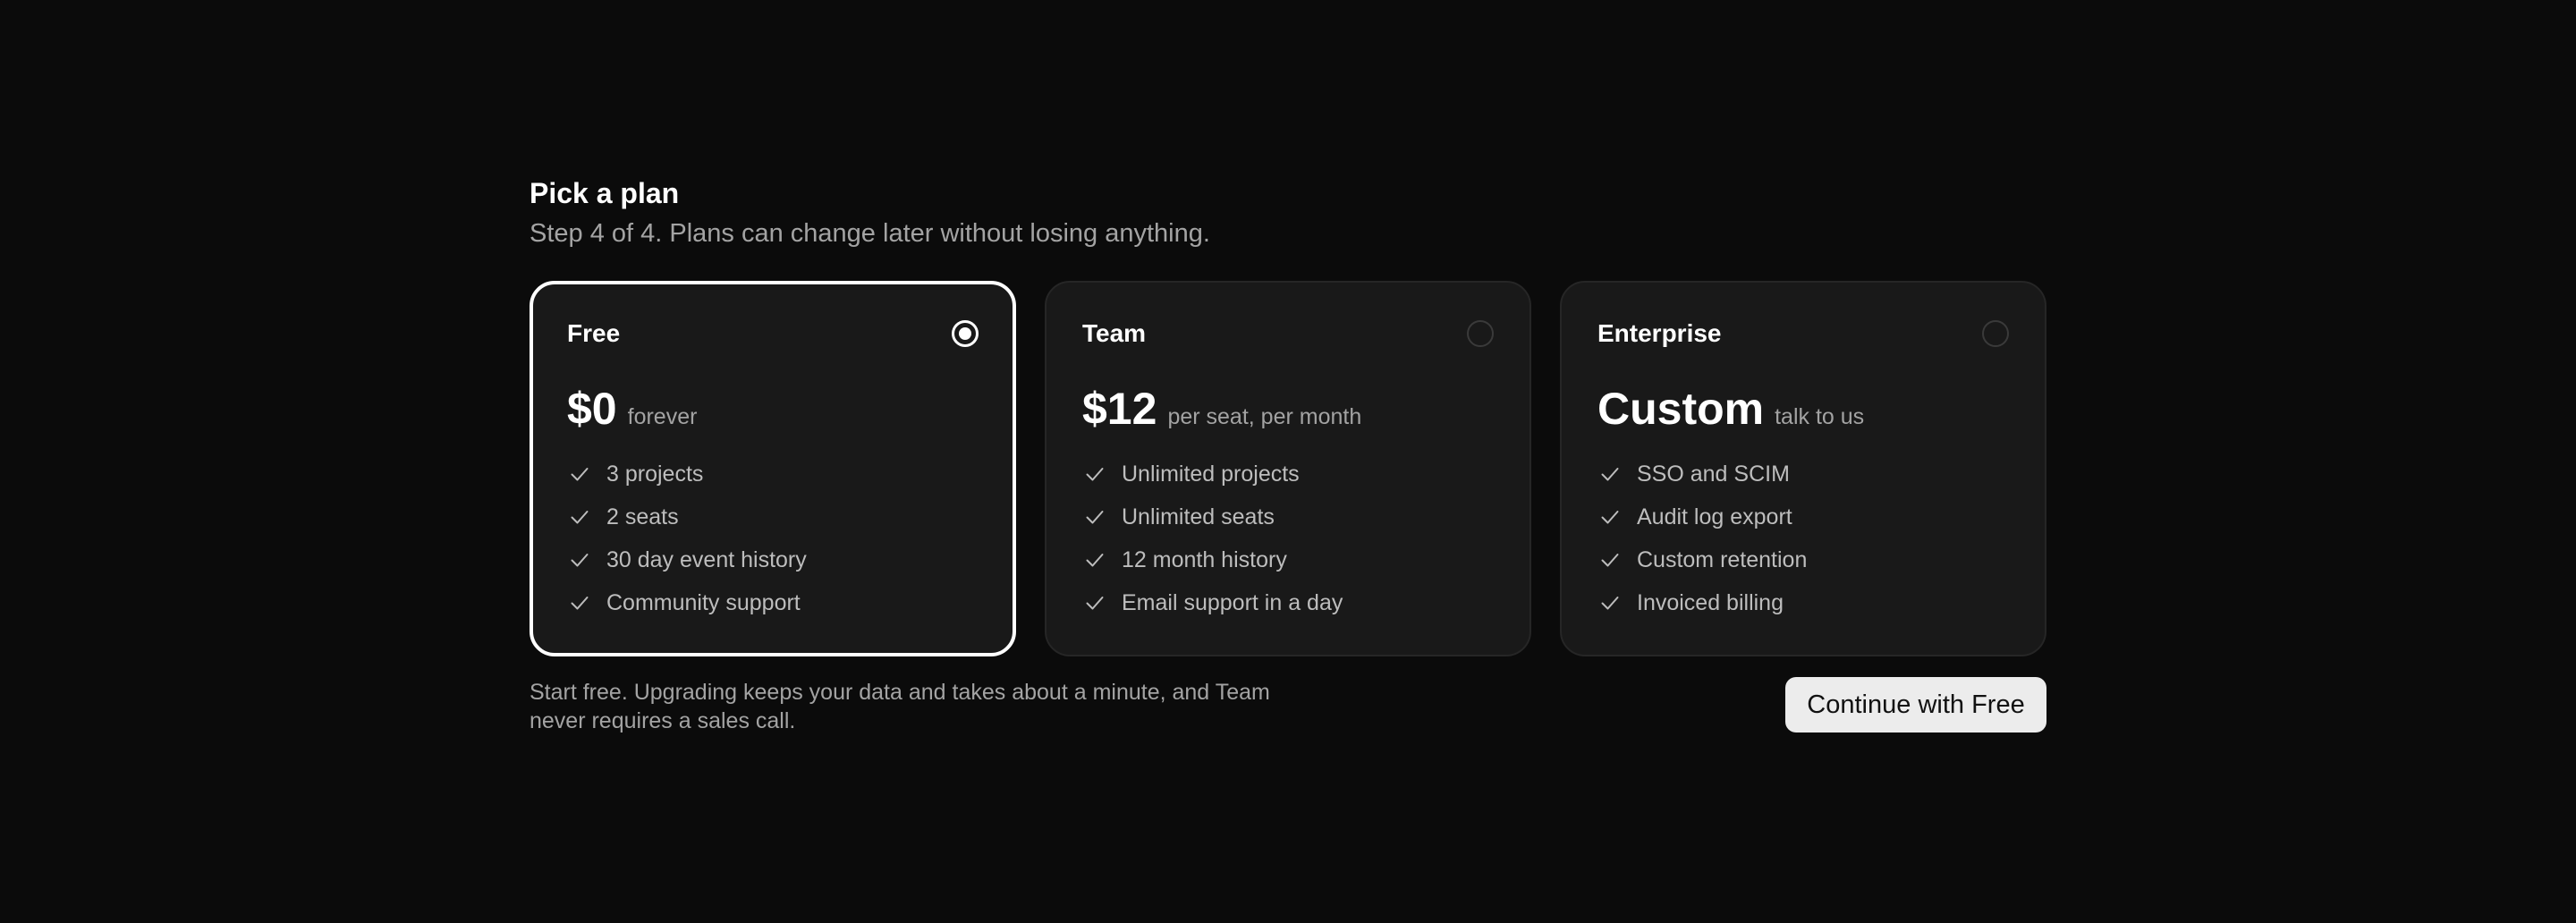 This screenshot has width=2576, height=923. Describe the element at coordinates (594, 333) in the screenshot. I see `plan-name: Free` at that location.